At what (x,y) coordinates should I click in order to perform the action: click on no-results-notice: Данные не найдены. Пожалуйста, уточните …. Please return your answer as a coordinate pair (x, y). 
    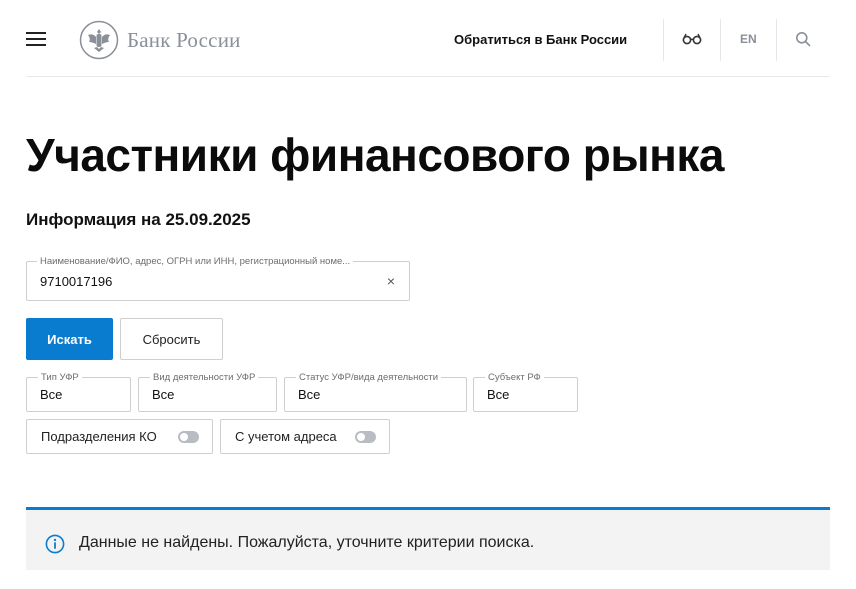
    Looking at the image, I should click on (428, 538).